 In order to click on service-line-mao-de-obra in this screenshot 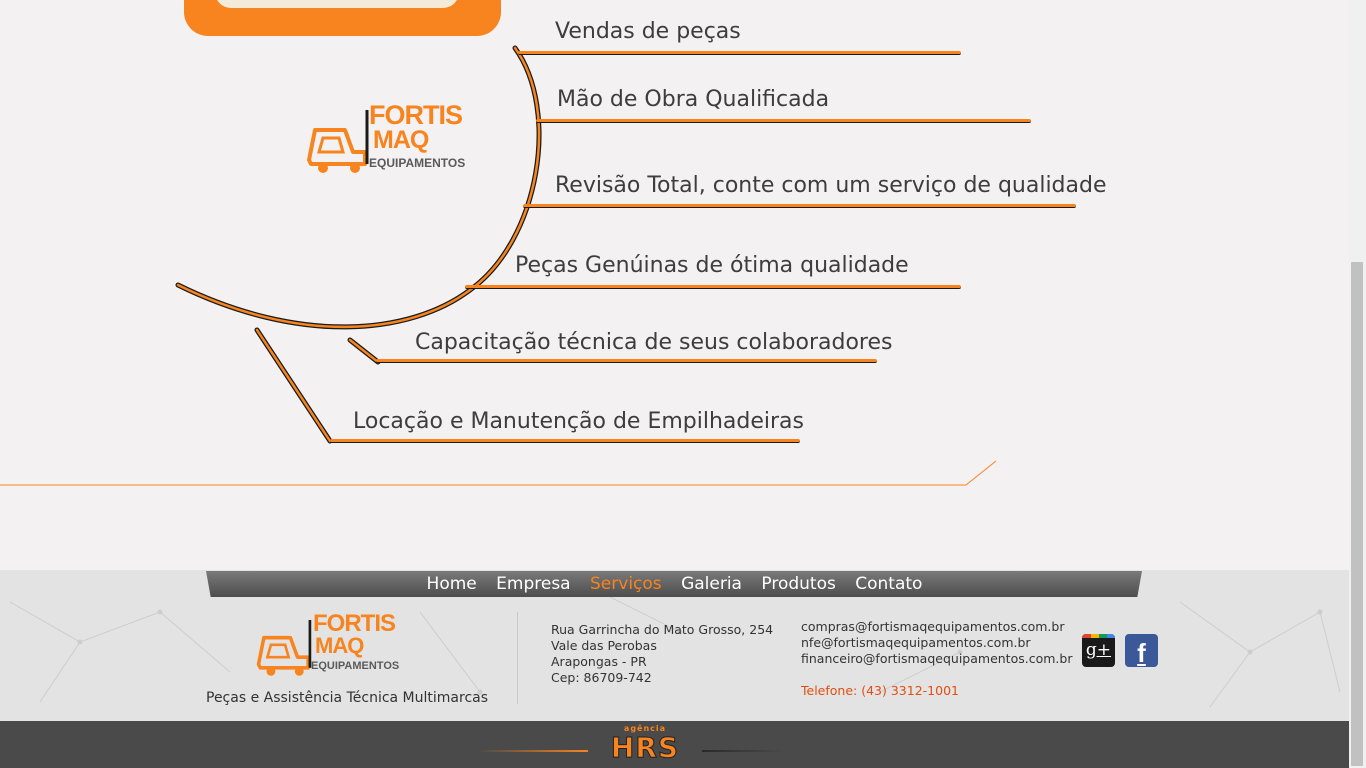, I will do `click(783, 121)`.